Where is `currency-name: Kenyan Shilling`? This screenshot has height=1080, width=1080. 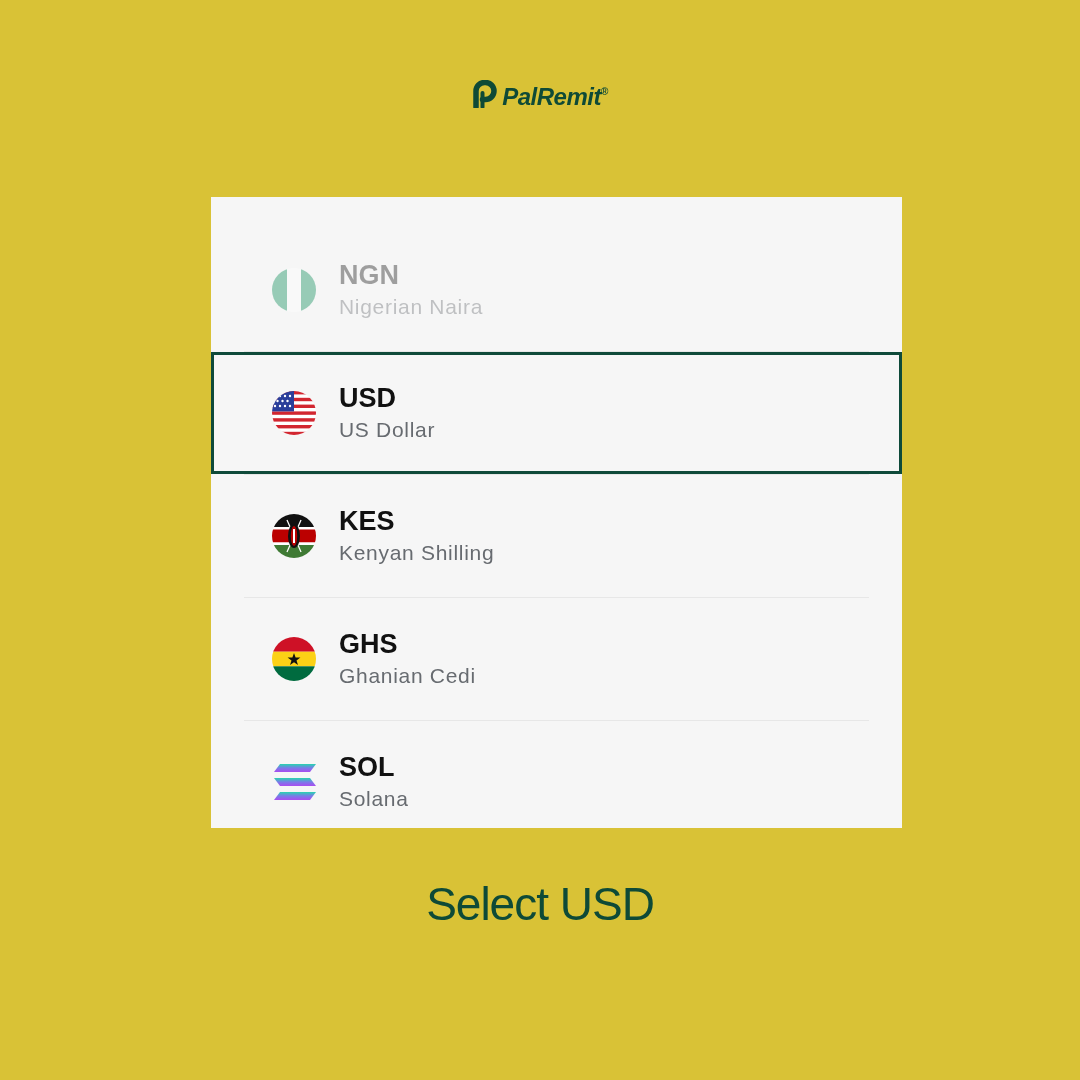 currency-name: Kenyan Shilling is located at coordinates (417, 553).